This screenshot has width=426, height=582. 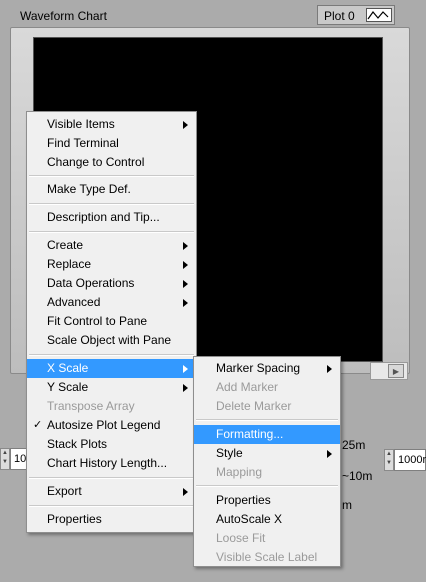 I want to click on submenu-item-marker-spacing: Marker Spacing, so click(x=267, y=368).